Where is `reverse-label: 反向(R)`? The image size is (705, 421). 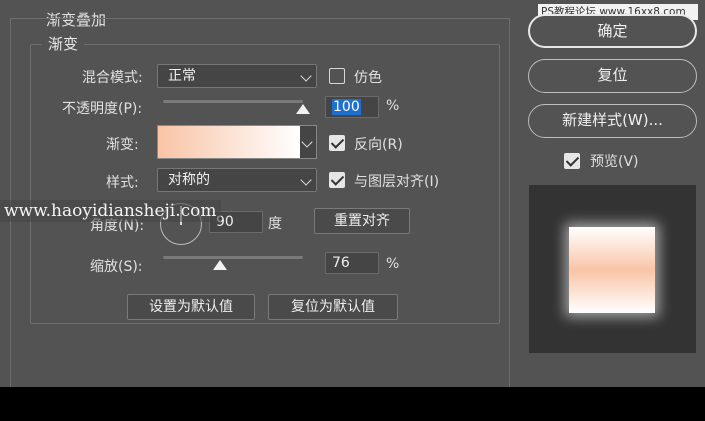 reverse-label: 反向(R) is located at coordinates (378, 145).